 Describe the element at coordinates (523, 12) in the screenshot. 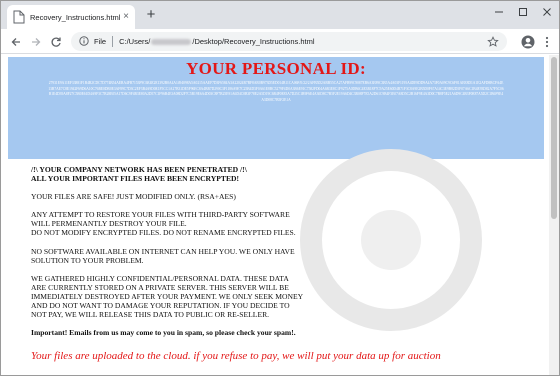

I see `maximize-icon` at that location.